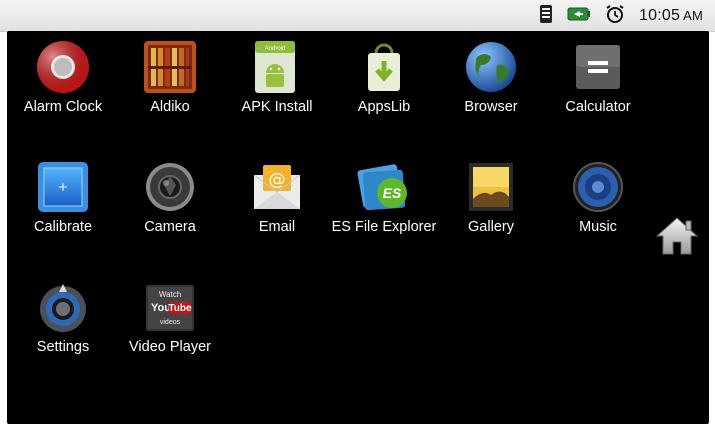  I want to click on app-label: Calculator, so click(598, 107).